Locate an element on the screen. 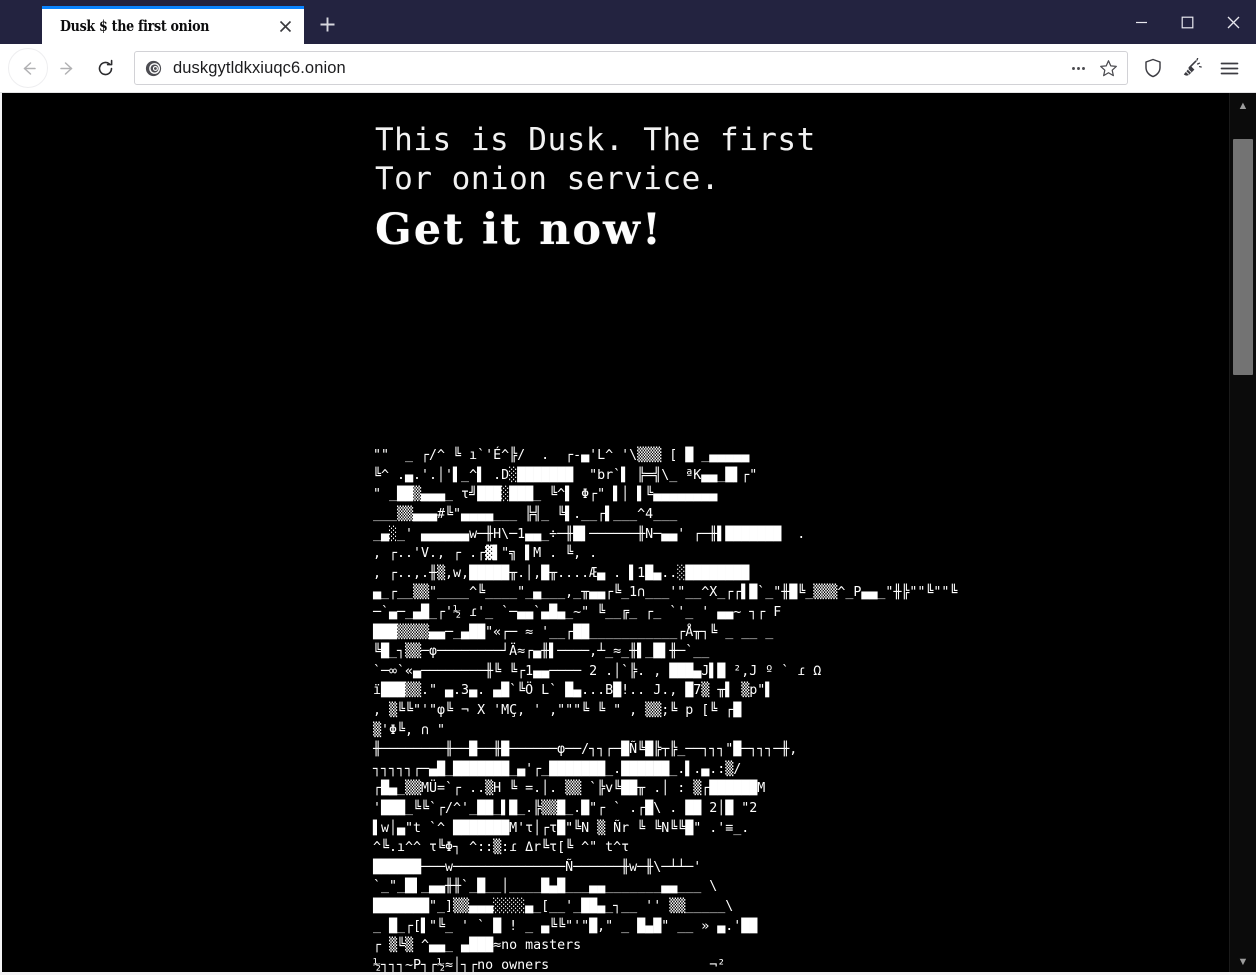  close-icon is located at coordinates (285, 27).